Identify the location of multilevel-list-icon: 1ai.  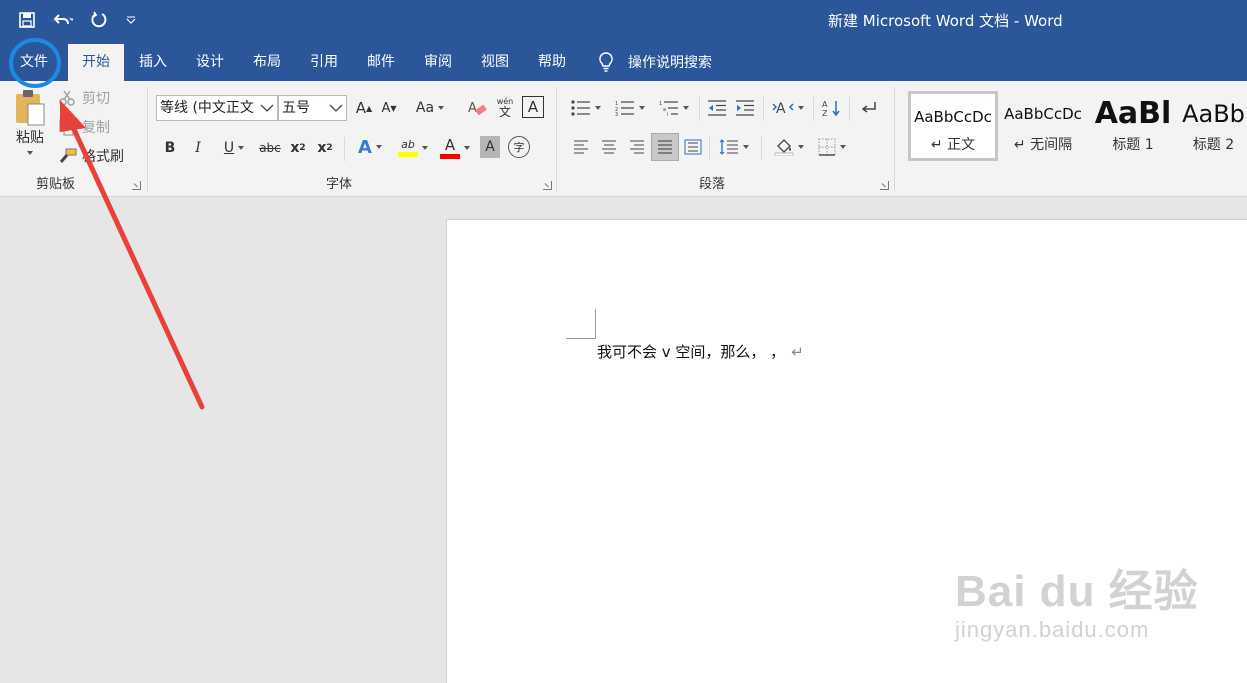
(668, 108).